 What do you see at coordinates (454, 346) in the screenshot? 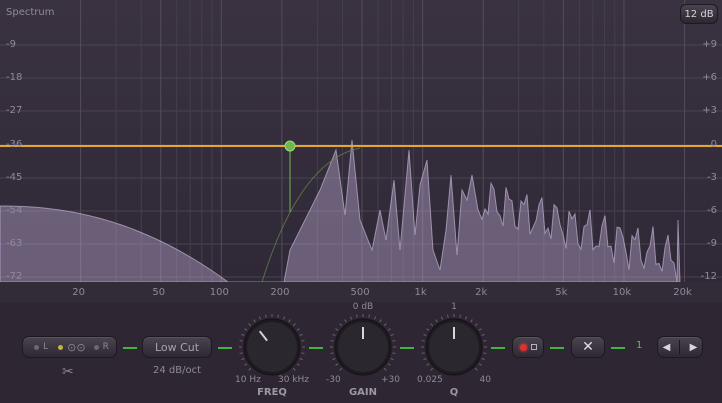
I see `knob-q` at bounding box center [454, 346].